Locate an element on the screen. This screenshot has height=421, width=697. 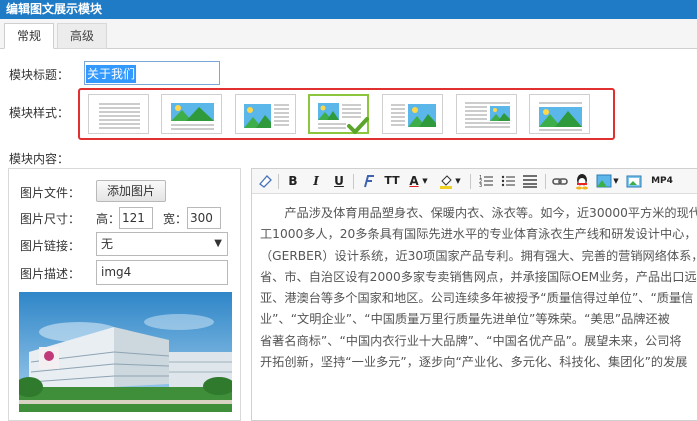
window-title: 编辑图文展示模块 is located at coordinates (348, 9).